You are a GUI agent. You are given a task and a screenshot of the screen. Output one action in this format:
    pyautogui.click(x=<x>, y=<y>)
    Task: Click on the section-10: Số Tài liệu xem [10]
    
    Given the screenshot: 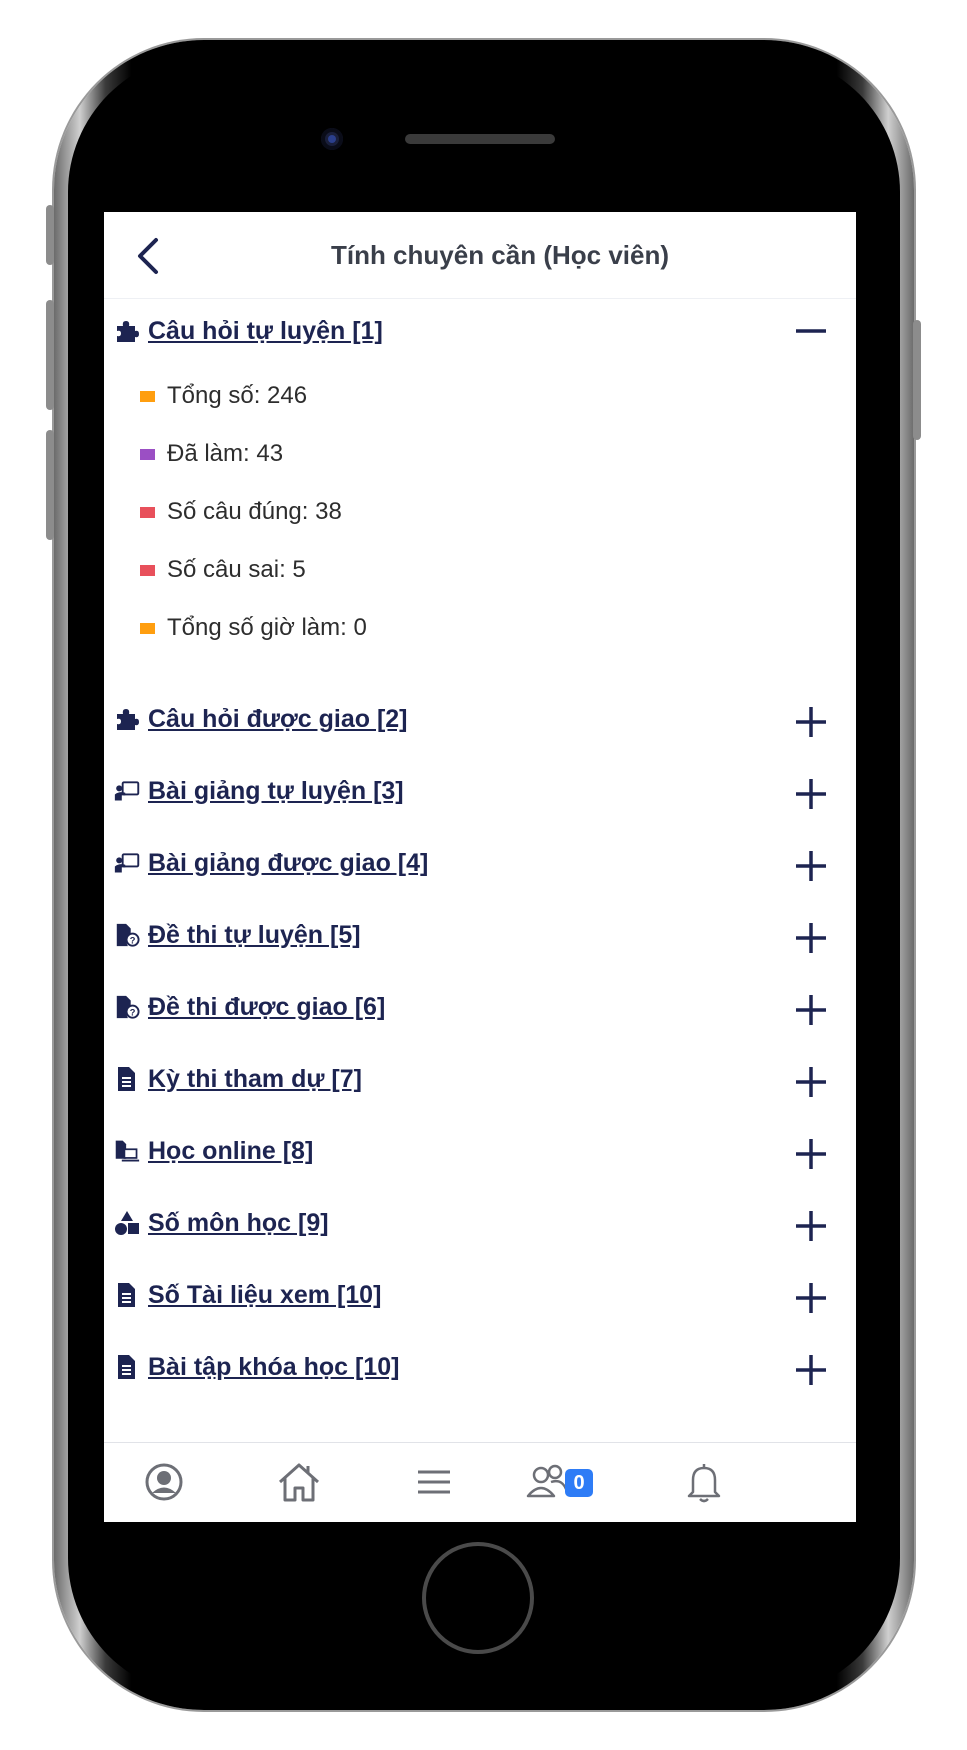 What is the action you would take?
    pyautogui.click(x=480, y=1295)
    